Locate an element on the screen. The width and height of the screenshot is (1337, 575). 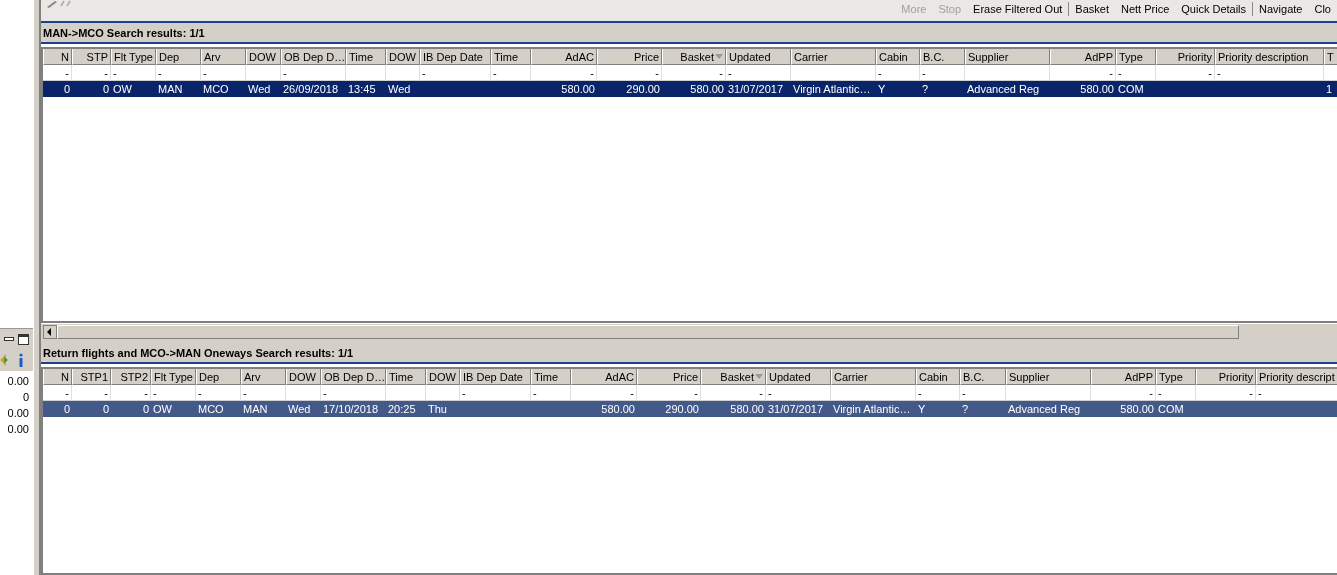
toolbar-button: Clo is located at coordinates (1322, 9).